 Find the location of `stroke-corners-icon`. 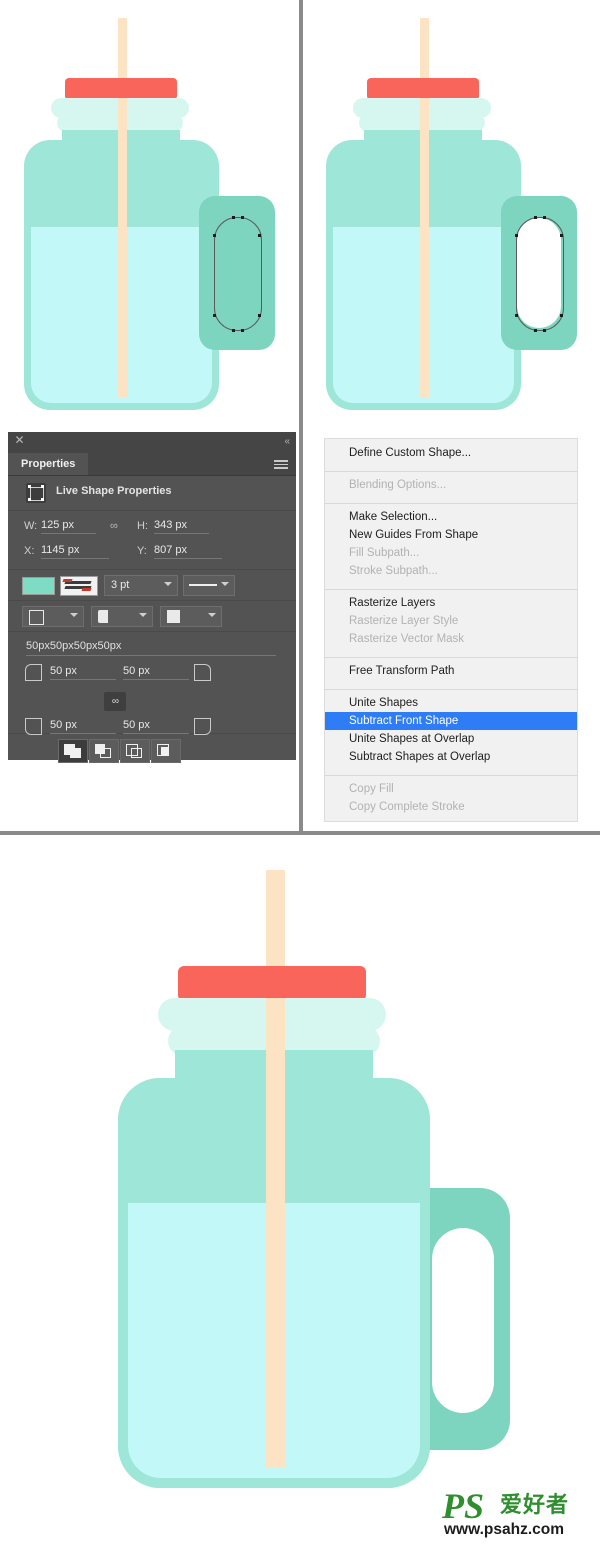

stroke-corners-icon is located at coordinates (173, 616).